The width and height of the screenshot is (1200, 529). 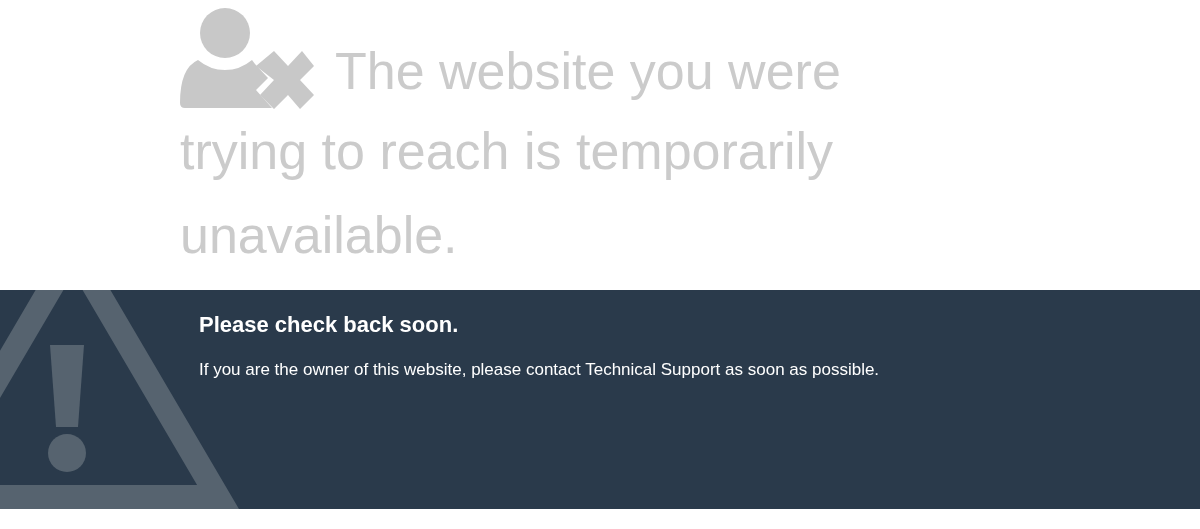 What do you see at coordinates (540, 370) in the screenshot?
I see `notice-message: If you are the owner of this website, please contact Technical Support as soon as possible.` at bounding box center [540, 370].